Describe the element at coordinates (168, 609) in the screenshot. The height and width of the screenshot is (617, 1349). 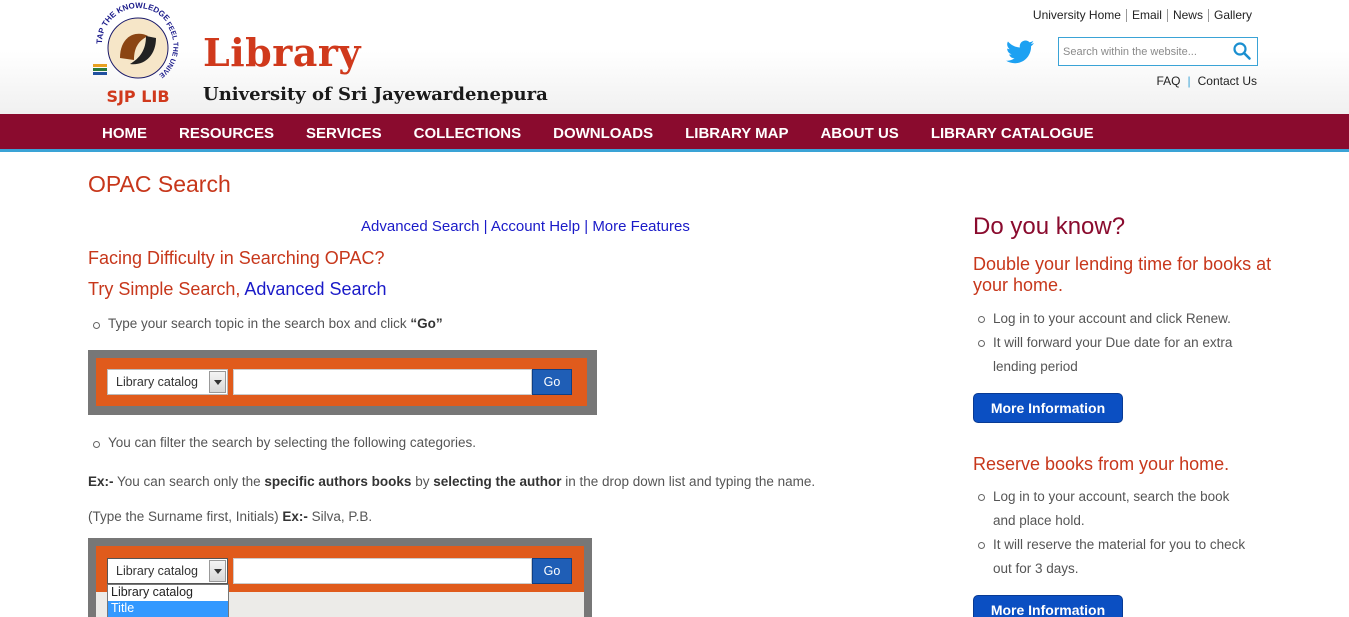
I see `dropdown-option-selected: Title` at that location.